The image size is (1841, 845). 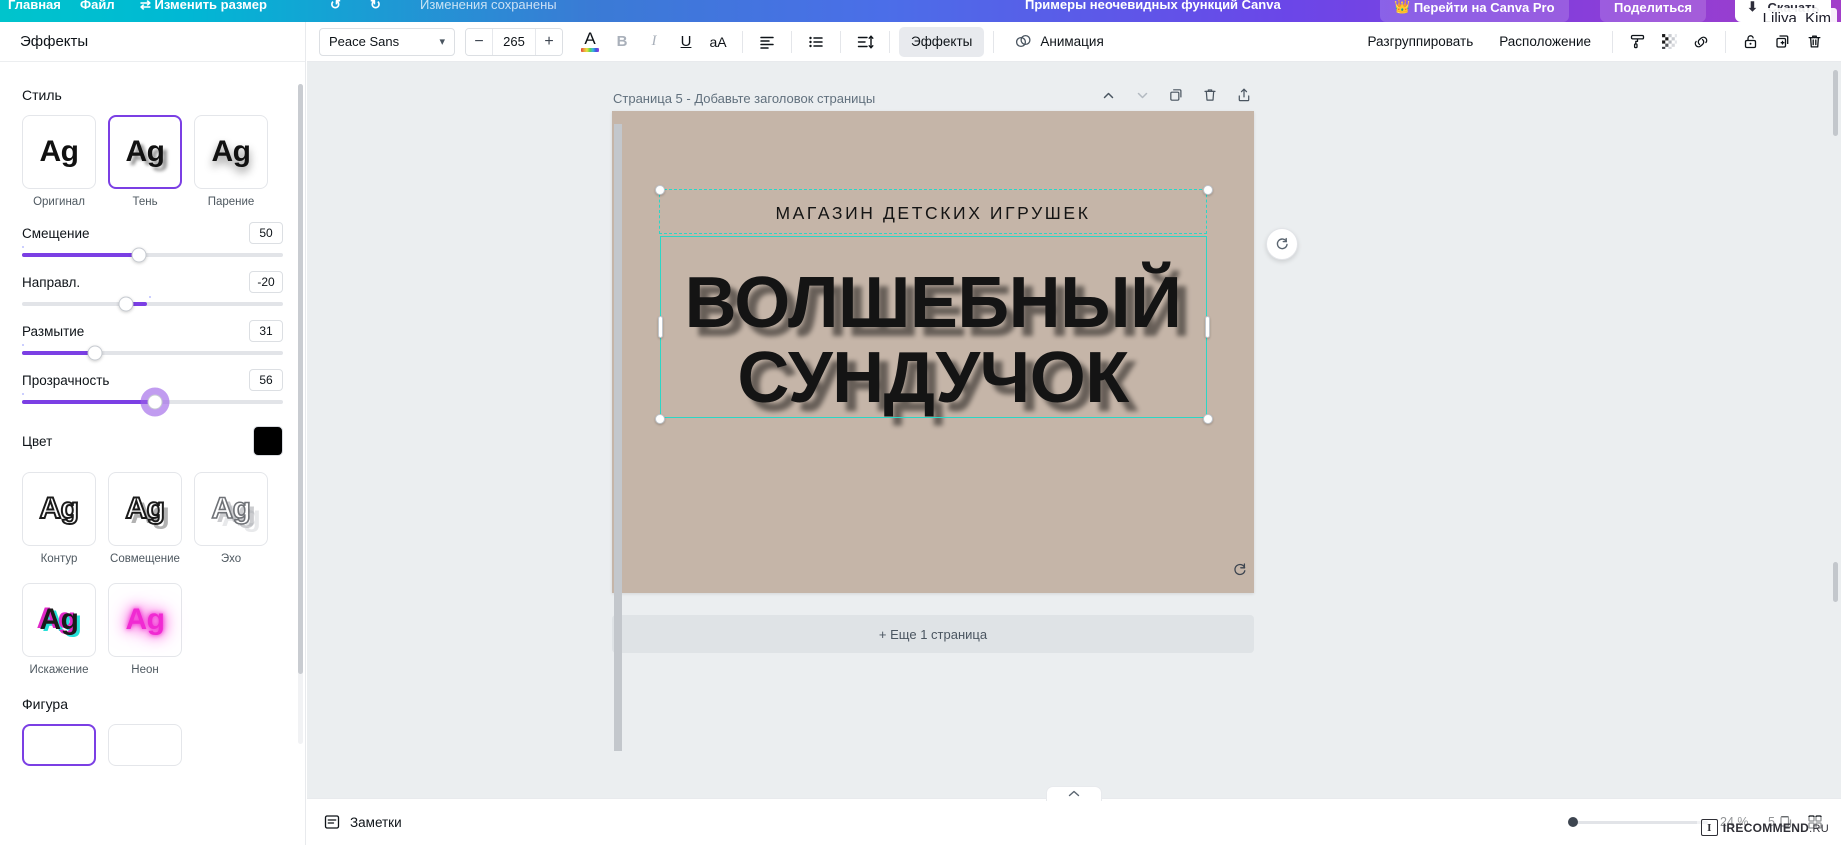 What do you see at coordinates (126, 304) in the screenshot?
I see `slider-thumb-direction` at bounding box center [126, 304].